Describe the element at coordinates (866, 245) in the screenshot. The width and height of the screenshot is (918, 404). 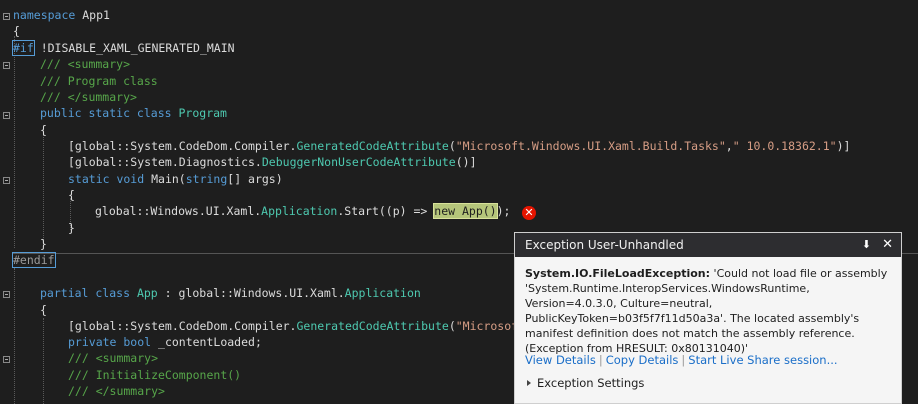
I see `pin-icon: ⬇` at that location.